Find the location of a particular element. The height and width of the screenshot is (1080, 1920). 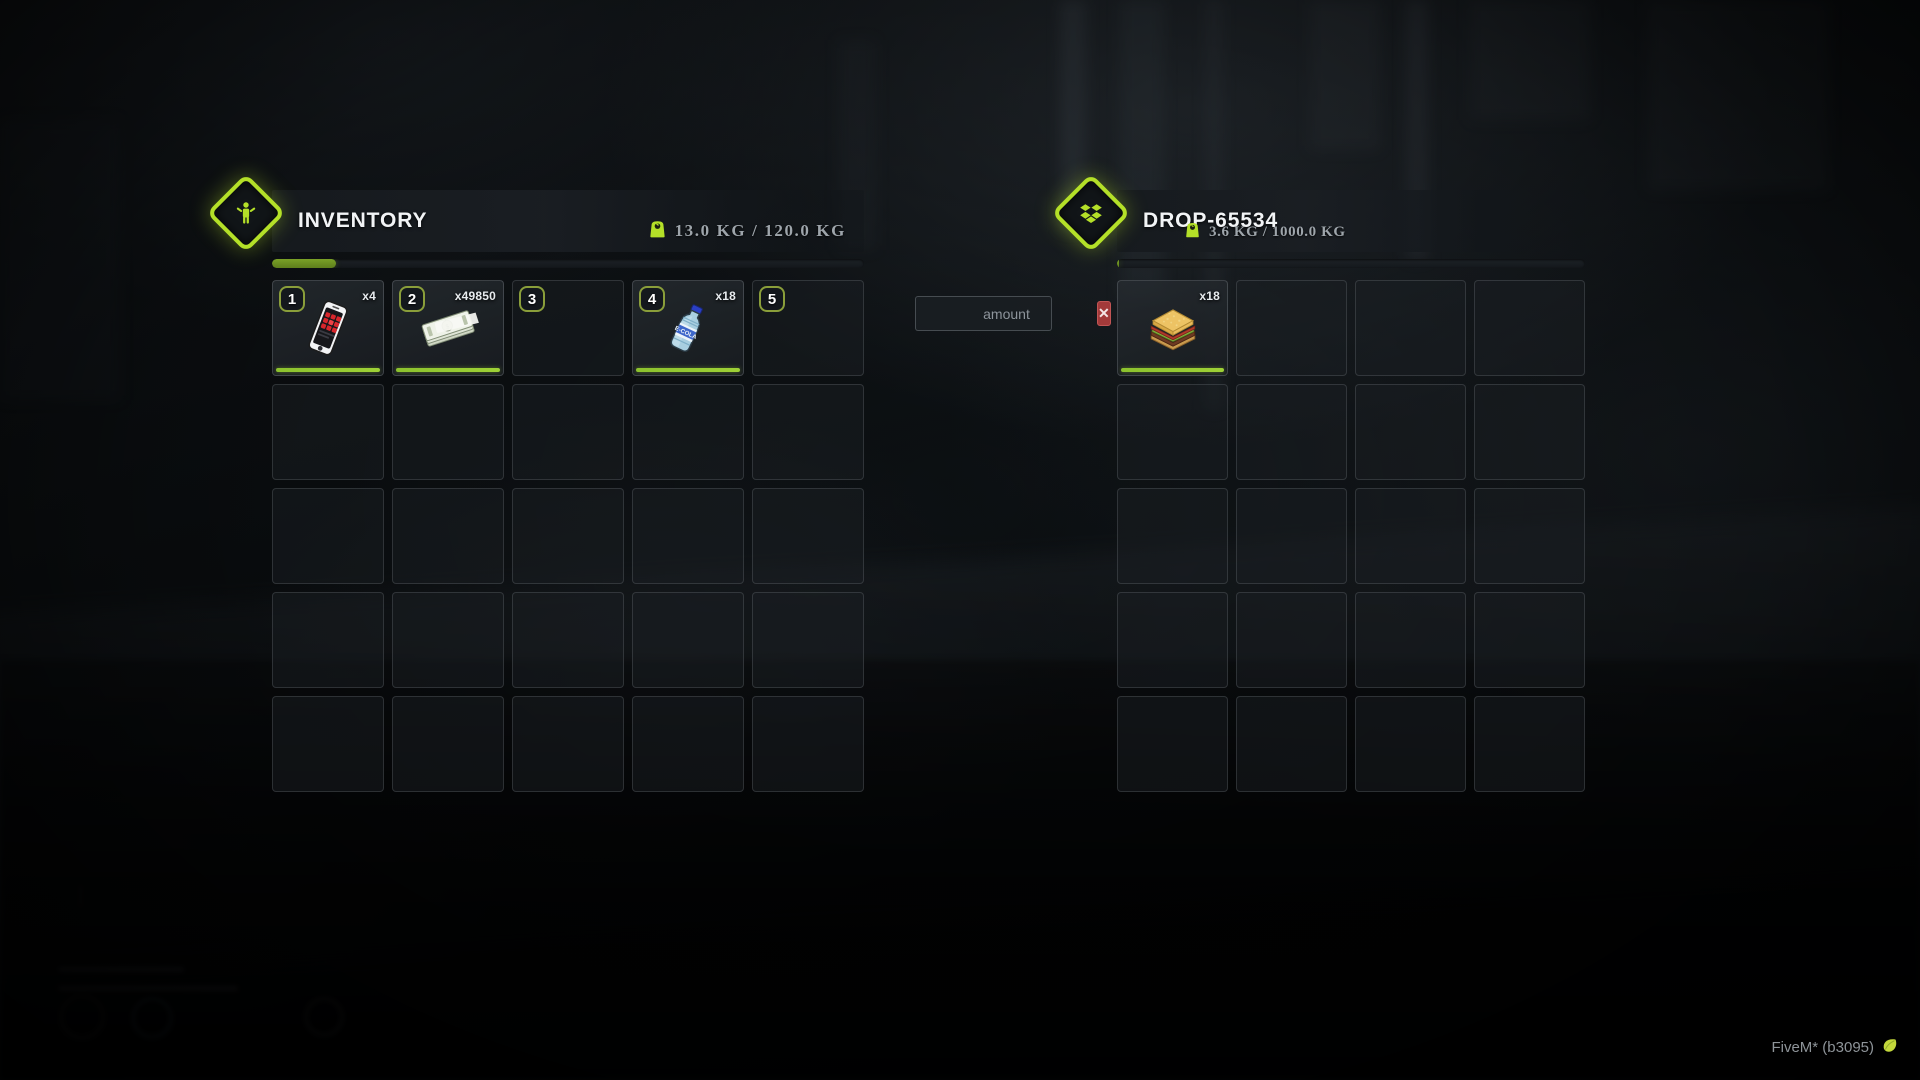

drop-weight-bar is located at coordinates (1351, 263).